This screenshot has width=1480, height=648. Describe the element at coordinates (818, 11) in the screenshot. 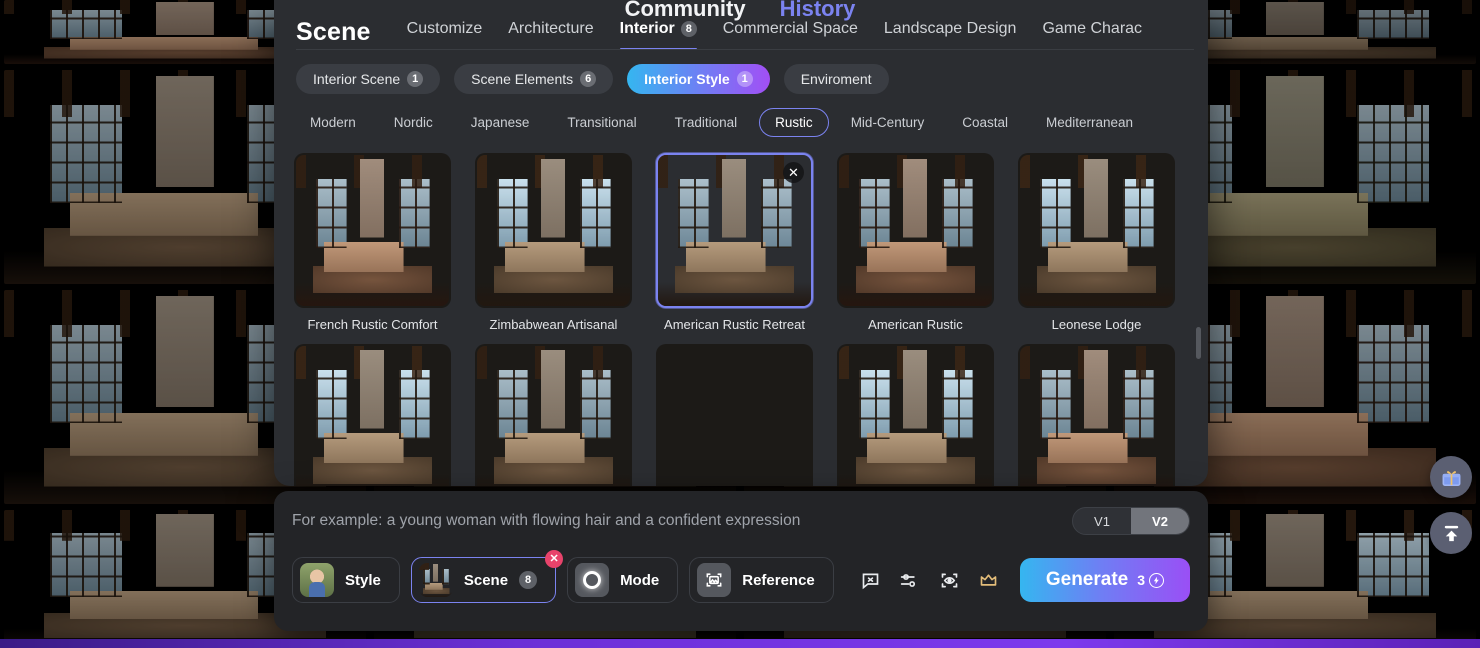

I see `top-nav-item: History` at that location.